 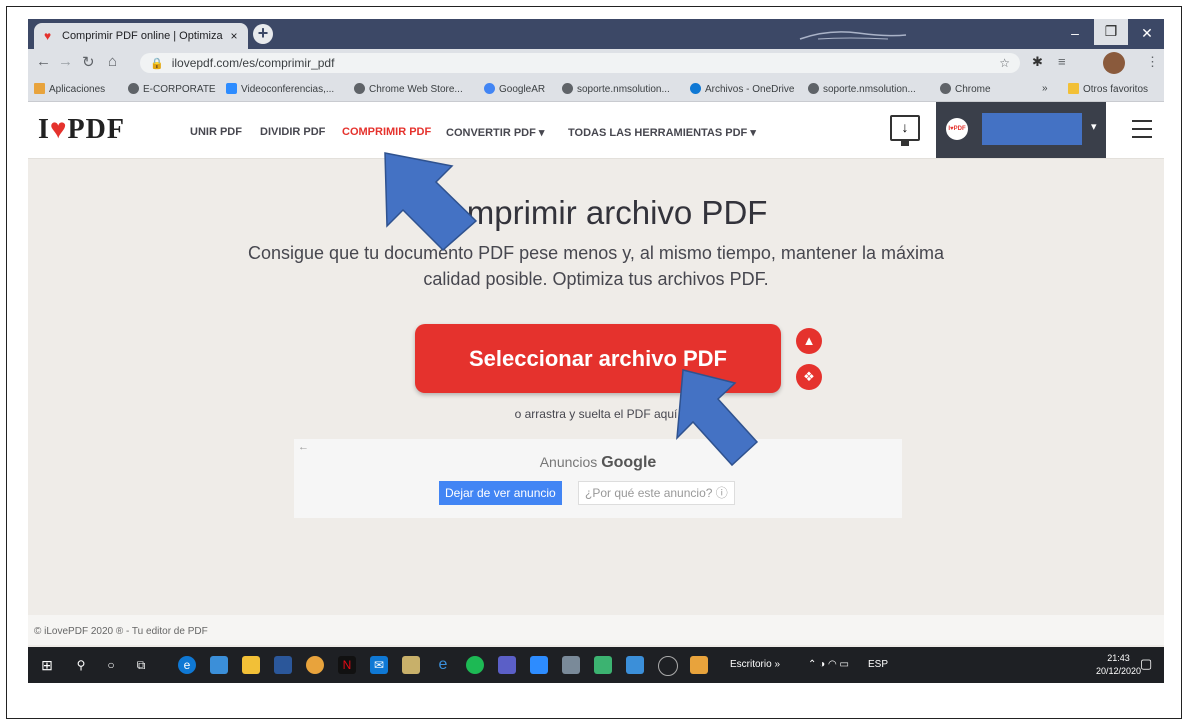 What do you see at coordinates (121, 631) in the screenshot?
I see `footer-text: © iLovePDF 2020 ® - Tu editor de PDF` at bounding box center [121, 631].